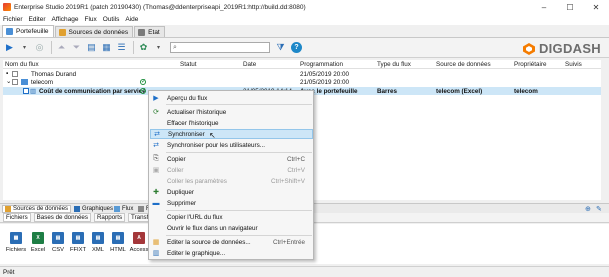 Image resolution: width=609 pixels, height=277 pixels. I want to click on source-ffixt: ▤ FFIXT, so click(78, 242).